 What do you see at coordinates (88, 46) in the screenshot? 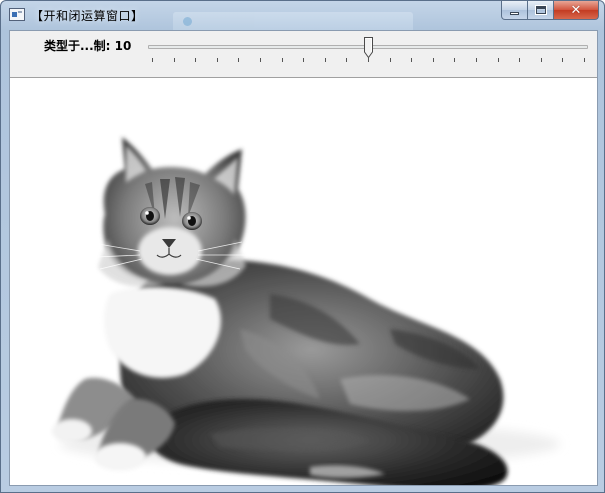
I see `trackbar-label: 类型于...制: 10` at bounding box center [88, 46].